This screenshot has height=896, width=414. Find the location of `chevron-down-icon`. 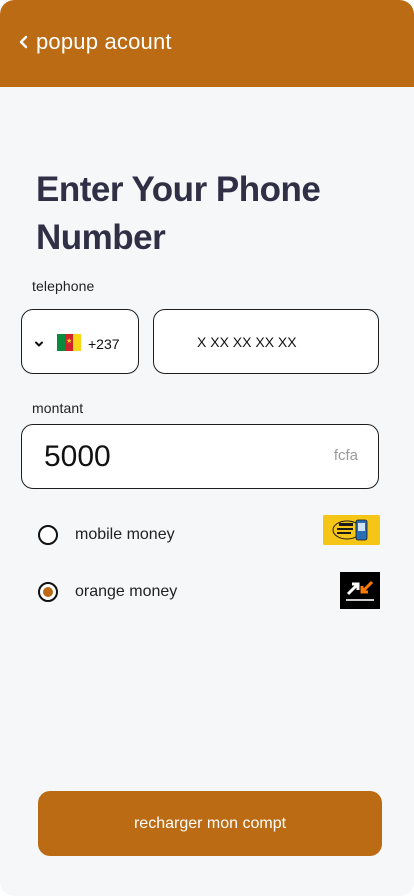

chevron-down-icon is located at coordinates (39, 343).